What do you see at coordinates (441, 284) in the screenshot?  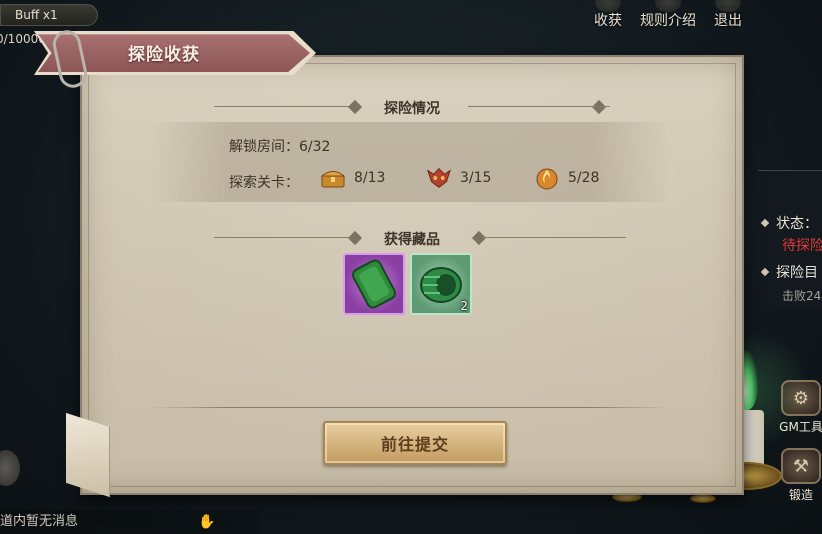 I see `item-slot-jade-ring: 2` at bounding box center [441, 284].